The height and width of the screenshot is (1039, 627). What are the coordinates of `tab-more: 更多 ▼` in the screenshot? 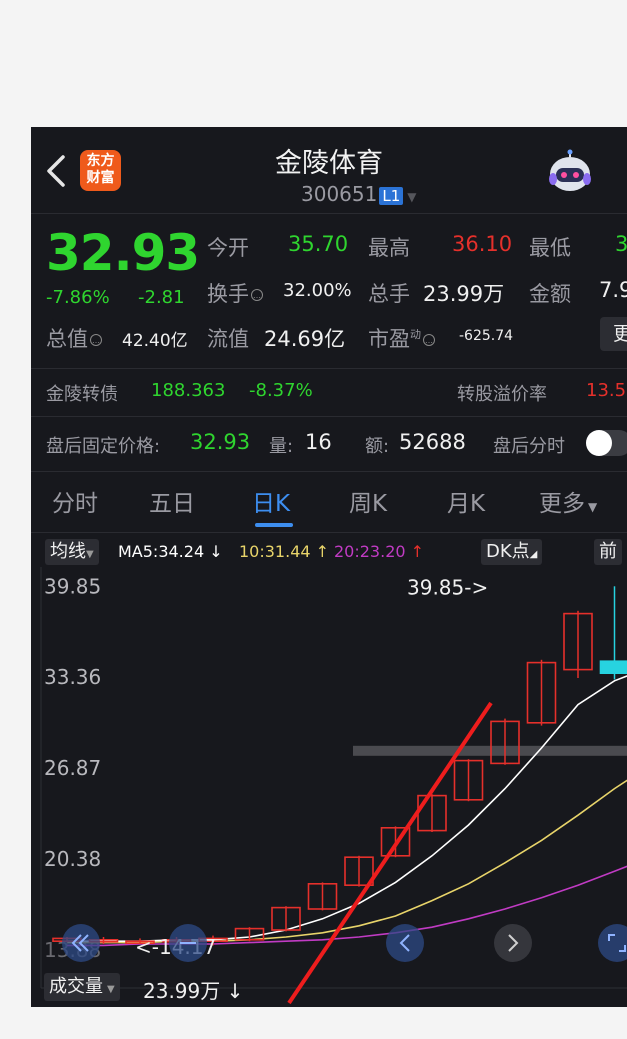 It's located at (568, 501).